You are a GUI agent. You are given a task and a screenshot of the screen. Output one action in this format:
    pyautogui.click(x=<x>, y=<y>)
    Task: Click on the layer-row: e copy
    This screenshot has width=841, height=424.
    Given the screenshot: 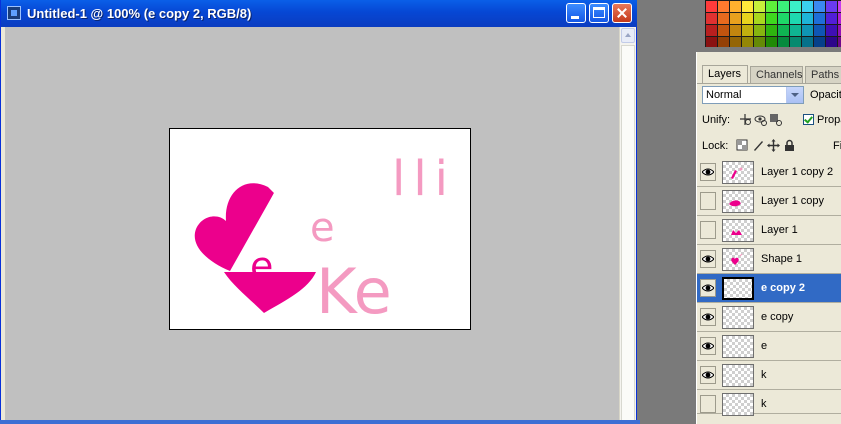 What is the action you would take?
    pyautogui.click(x=769, y=317)
    